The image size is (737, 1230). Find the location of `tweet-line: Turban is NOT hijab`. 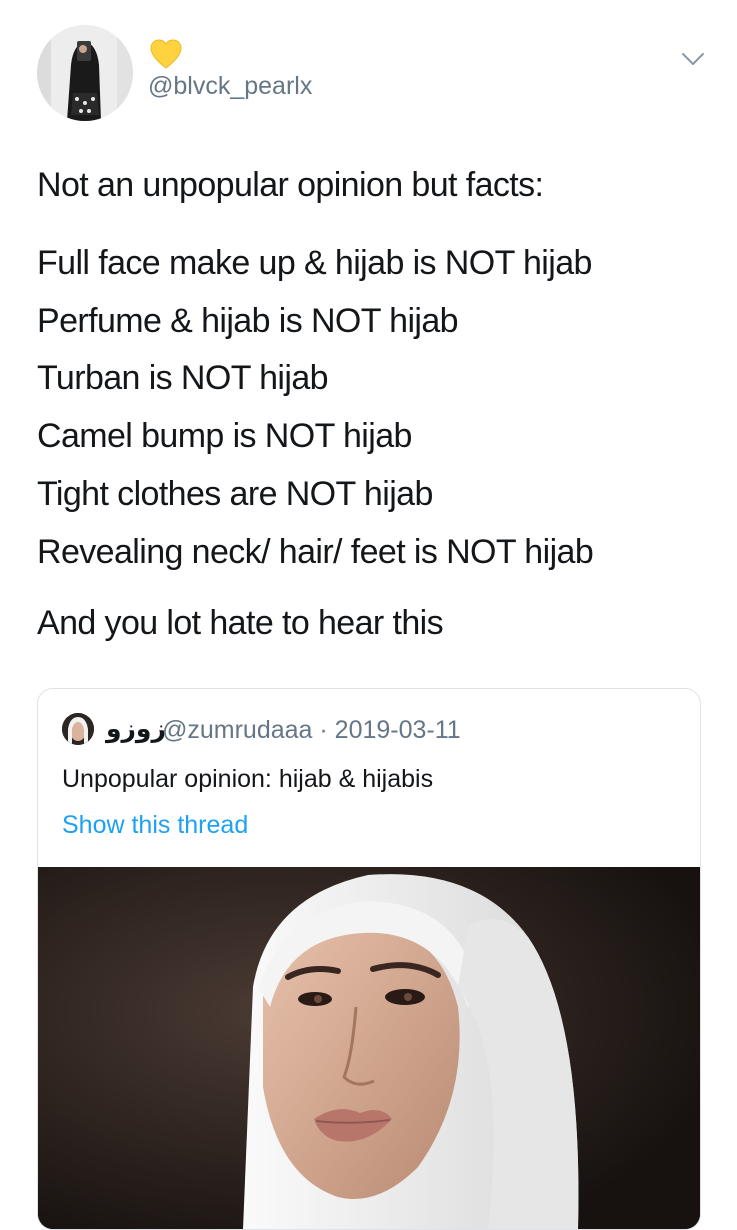

tweet-line: Turban is NOT hijab is located at coordinates (183, 378).